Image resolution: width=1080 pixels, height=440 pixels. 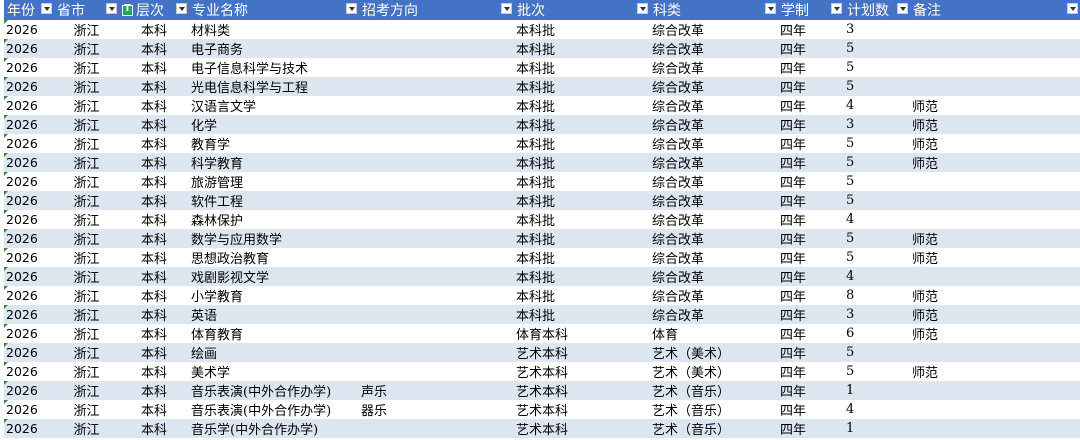 What do you see at coordinates (274, 181) in the screenshot?
I see `cell-major: 旅游管理` at bounding box center [274, 181].